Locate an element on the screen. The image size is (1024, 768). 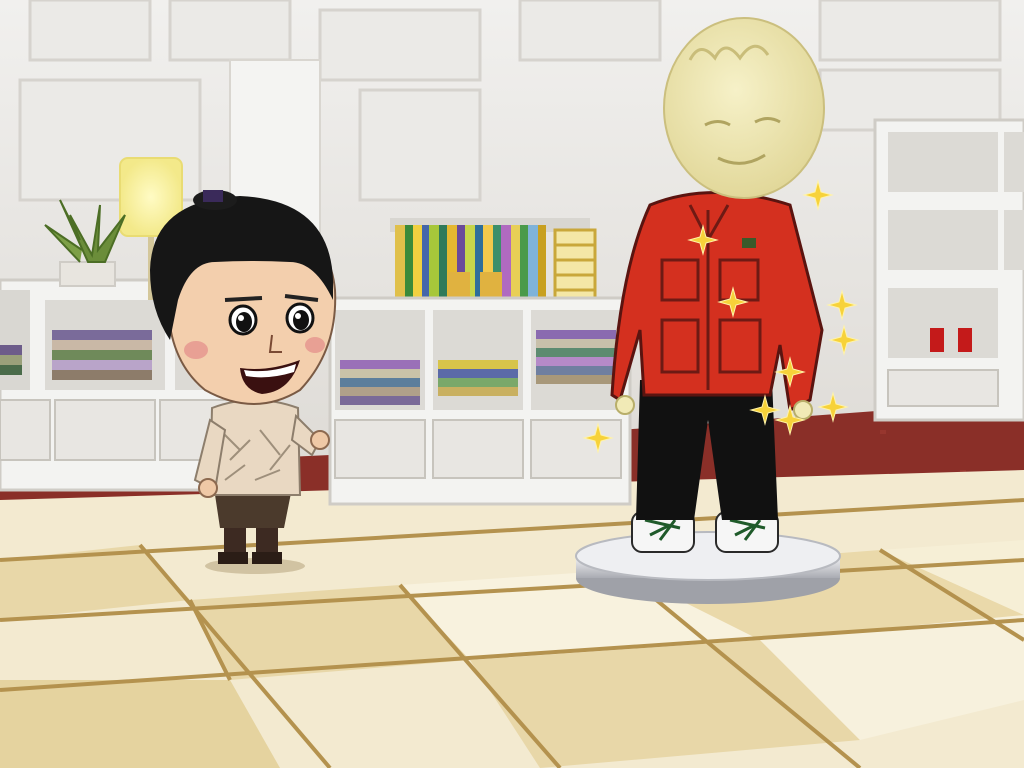
round-silver-pedestal is located at coordinates (708, 567).